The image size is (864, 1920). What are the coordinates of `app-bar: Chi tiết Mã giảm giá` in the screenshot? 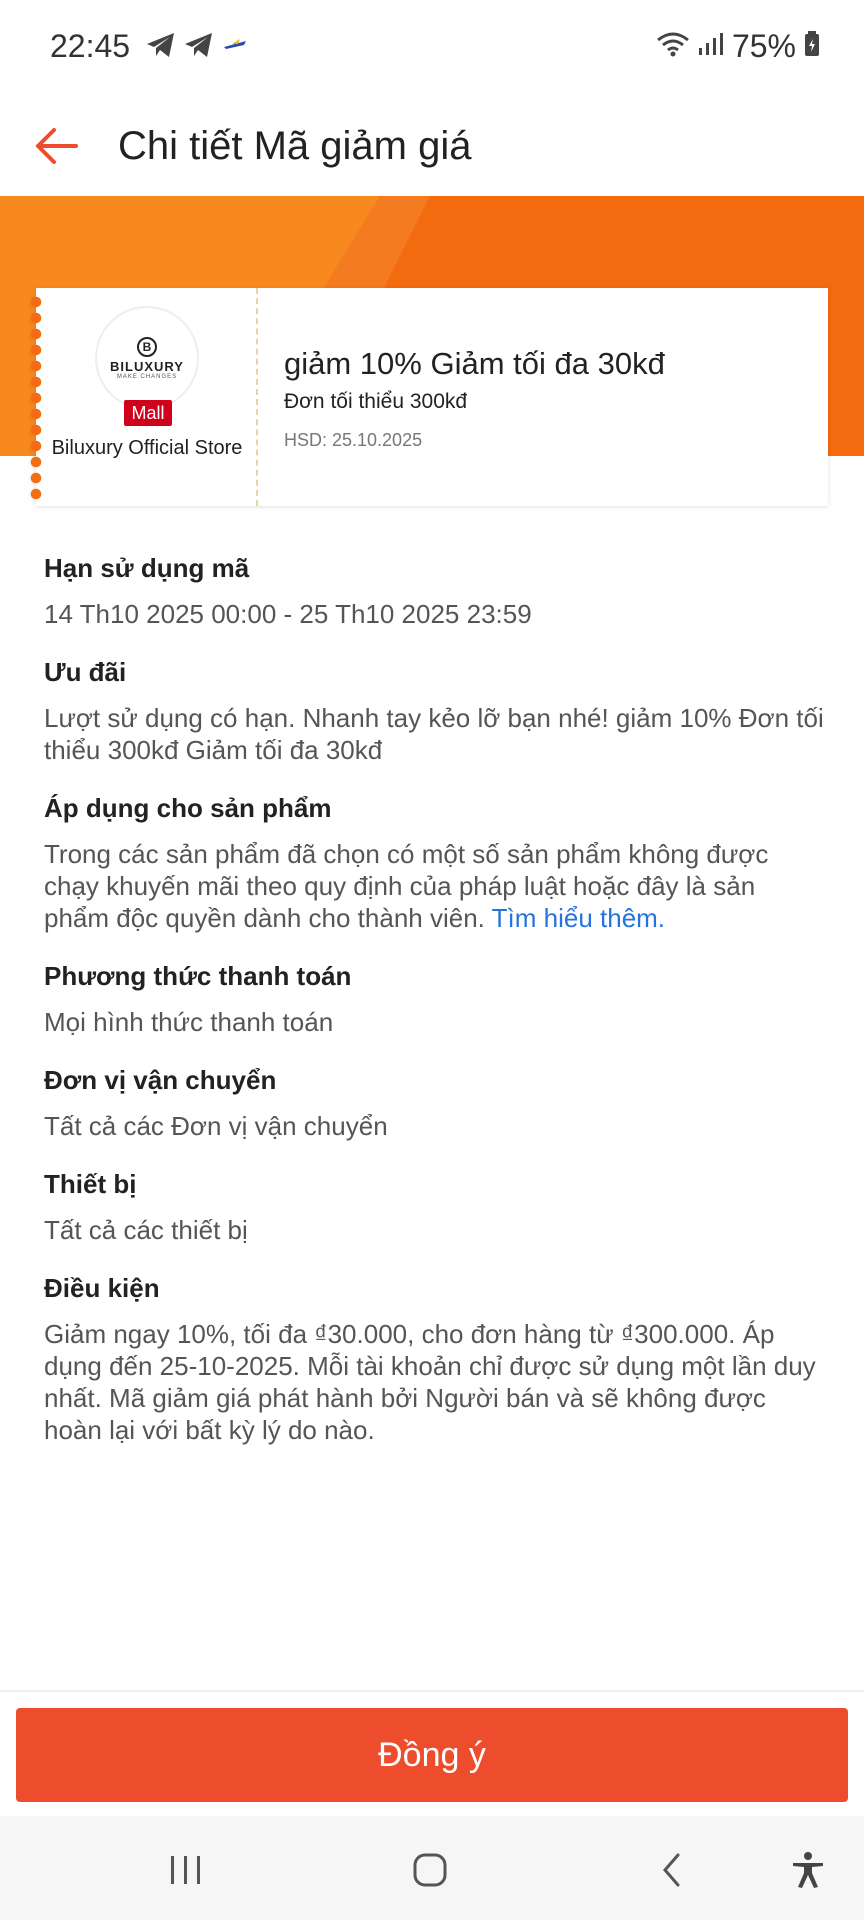 It's located at (432, 146).